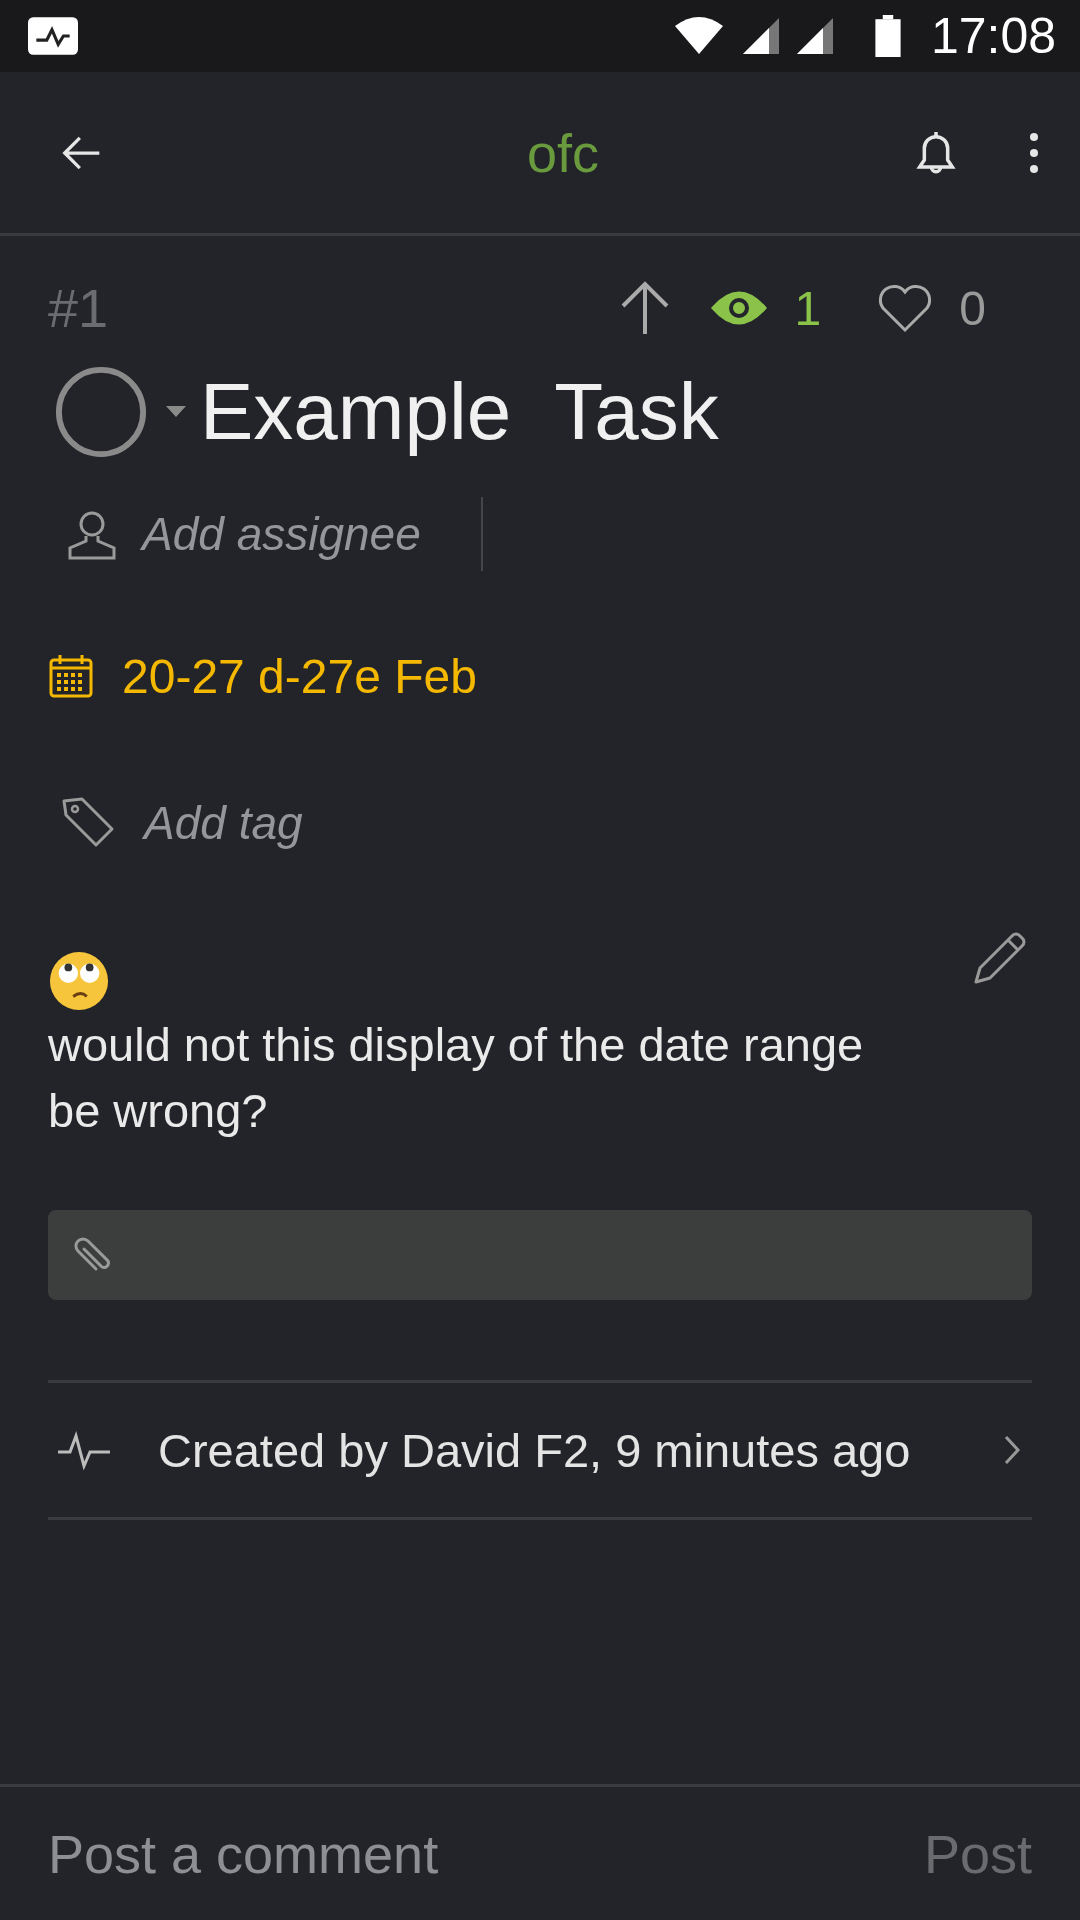 The image size is (1080, 1920). I want to click on task-number: #1, so click(78, 308).